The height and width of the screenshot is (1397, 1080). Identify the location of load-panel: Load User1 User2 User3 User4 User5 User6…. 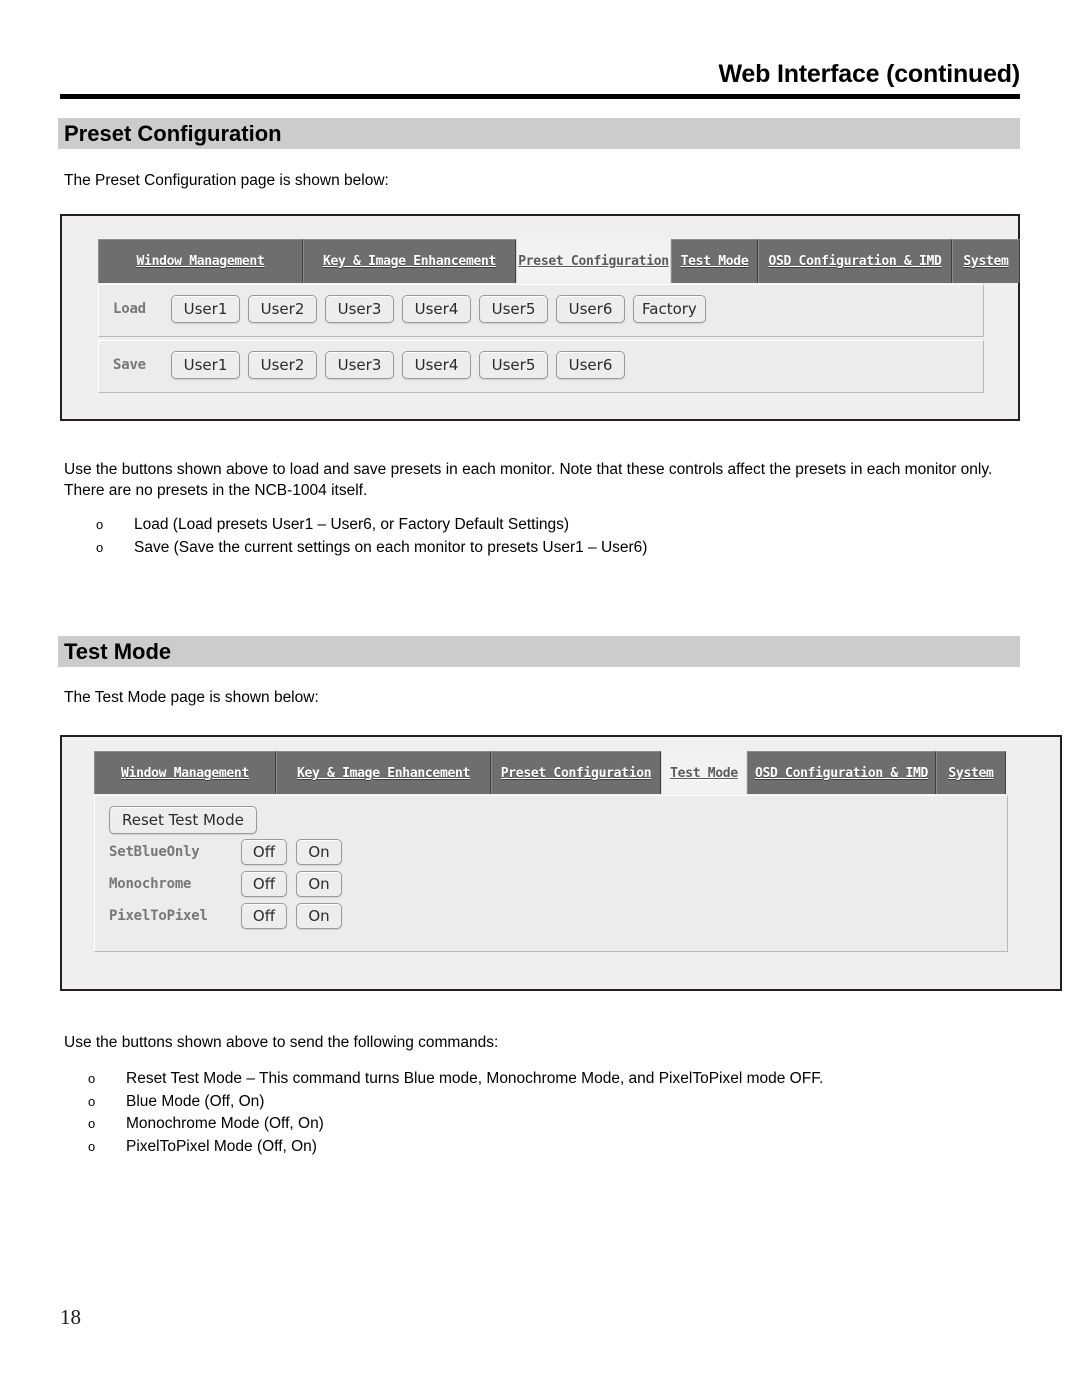
(541, 310).